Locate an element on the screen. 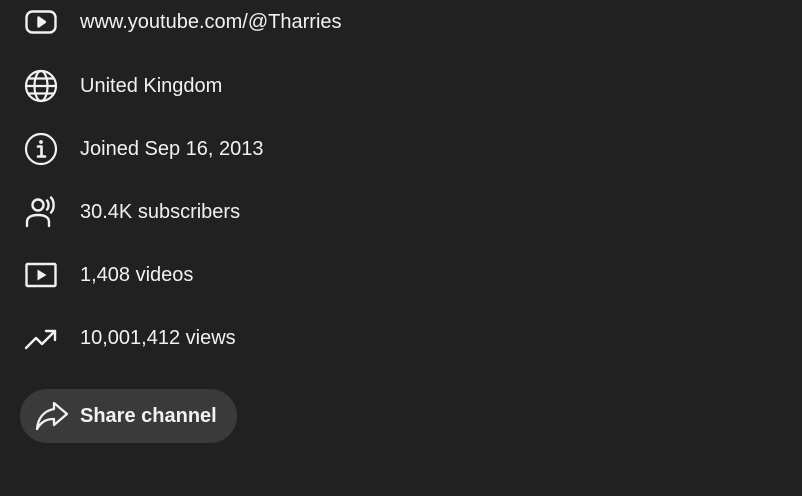 The image size is (802, 496). videos-count-text: 1,408 videos is located at coordinates (137, 275).